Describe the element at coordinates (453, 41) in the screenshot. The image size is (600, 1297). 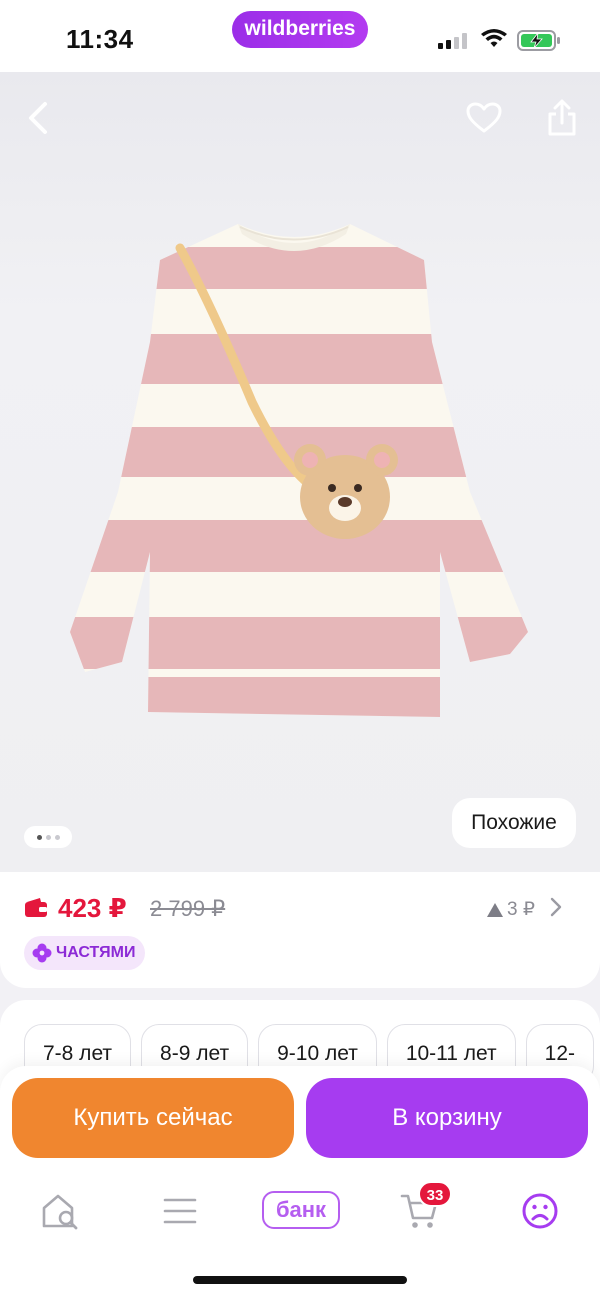
I see `cellular-signal-icon` at that location.